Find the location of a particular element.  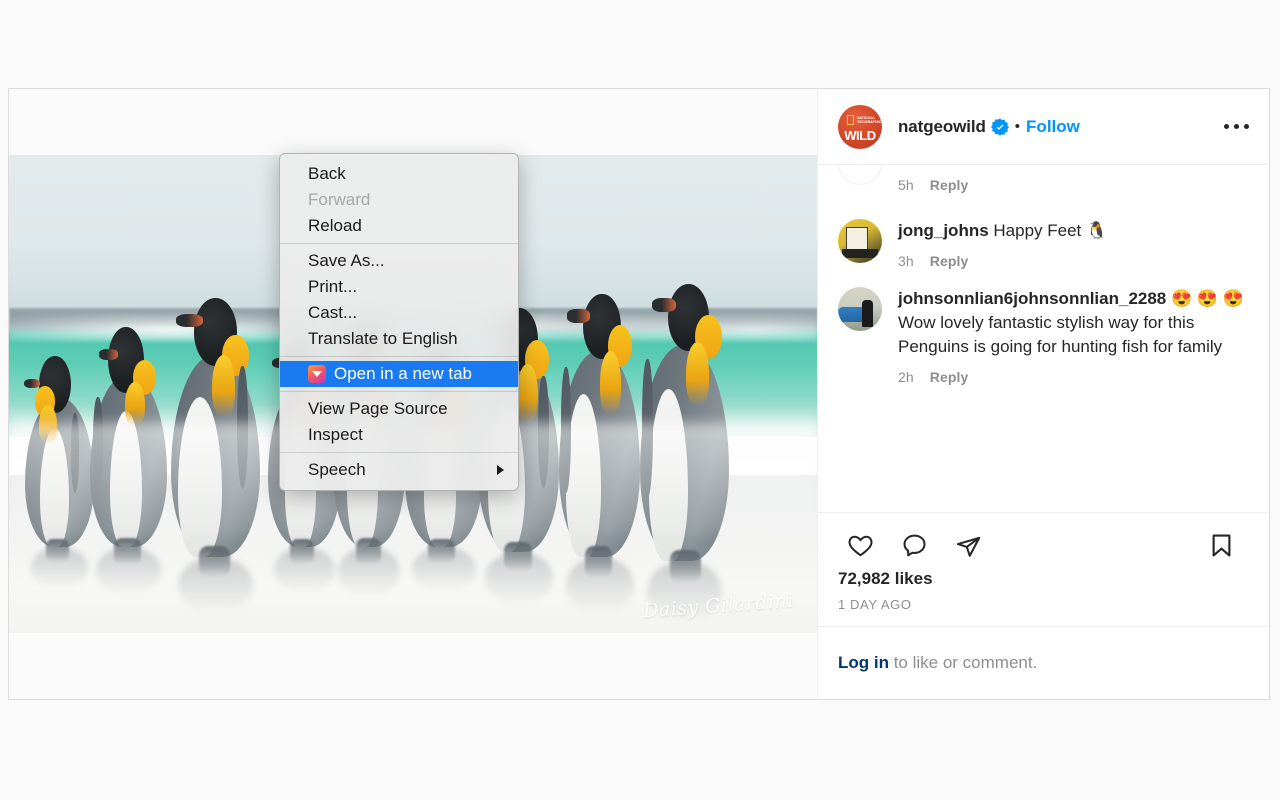

natgeo-frame-icon is located at coordinates (850, 119).